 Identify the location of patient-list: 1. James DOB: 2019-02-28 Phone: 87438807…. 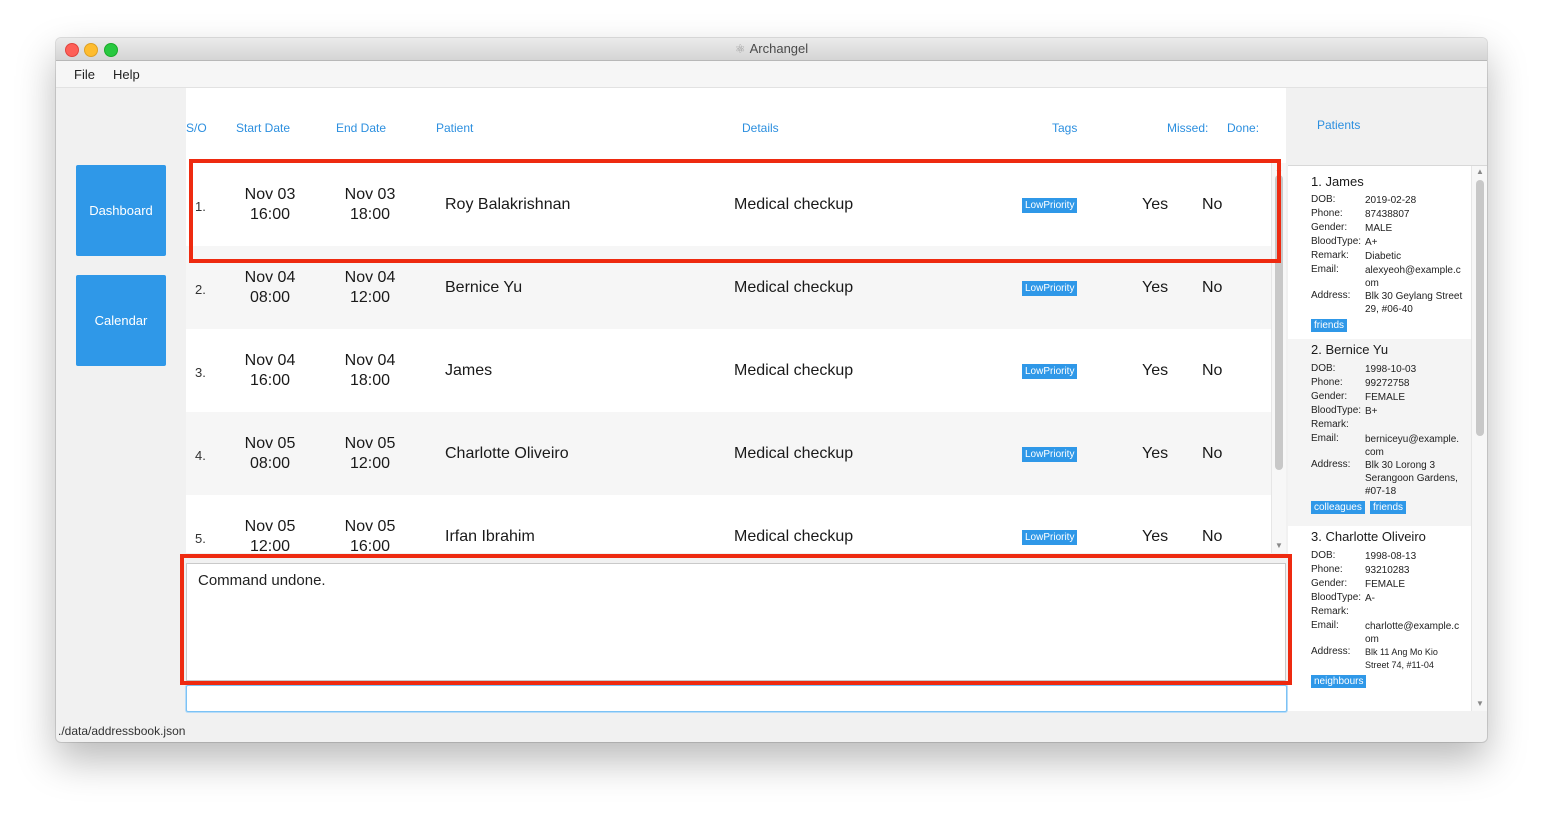
(1387, 438).